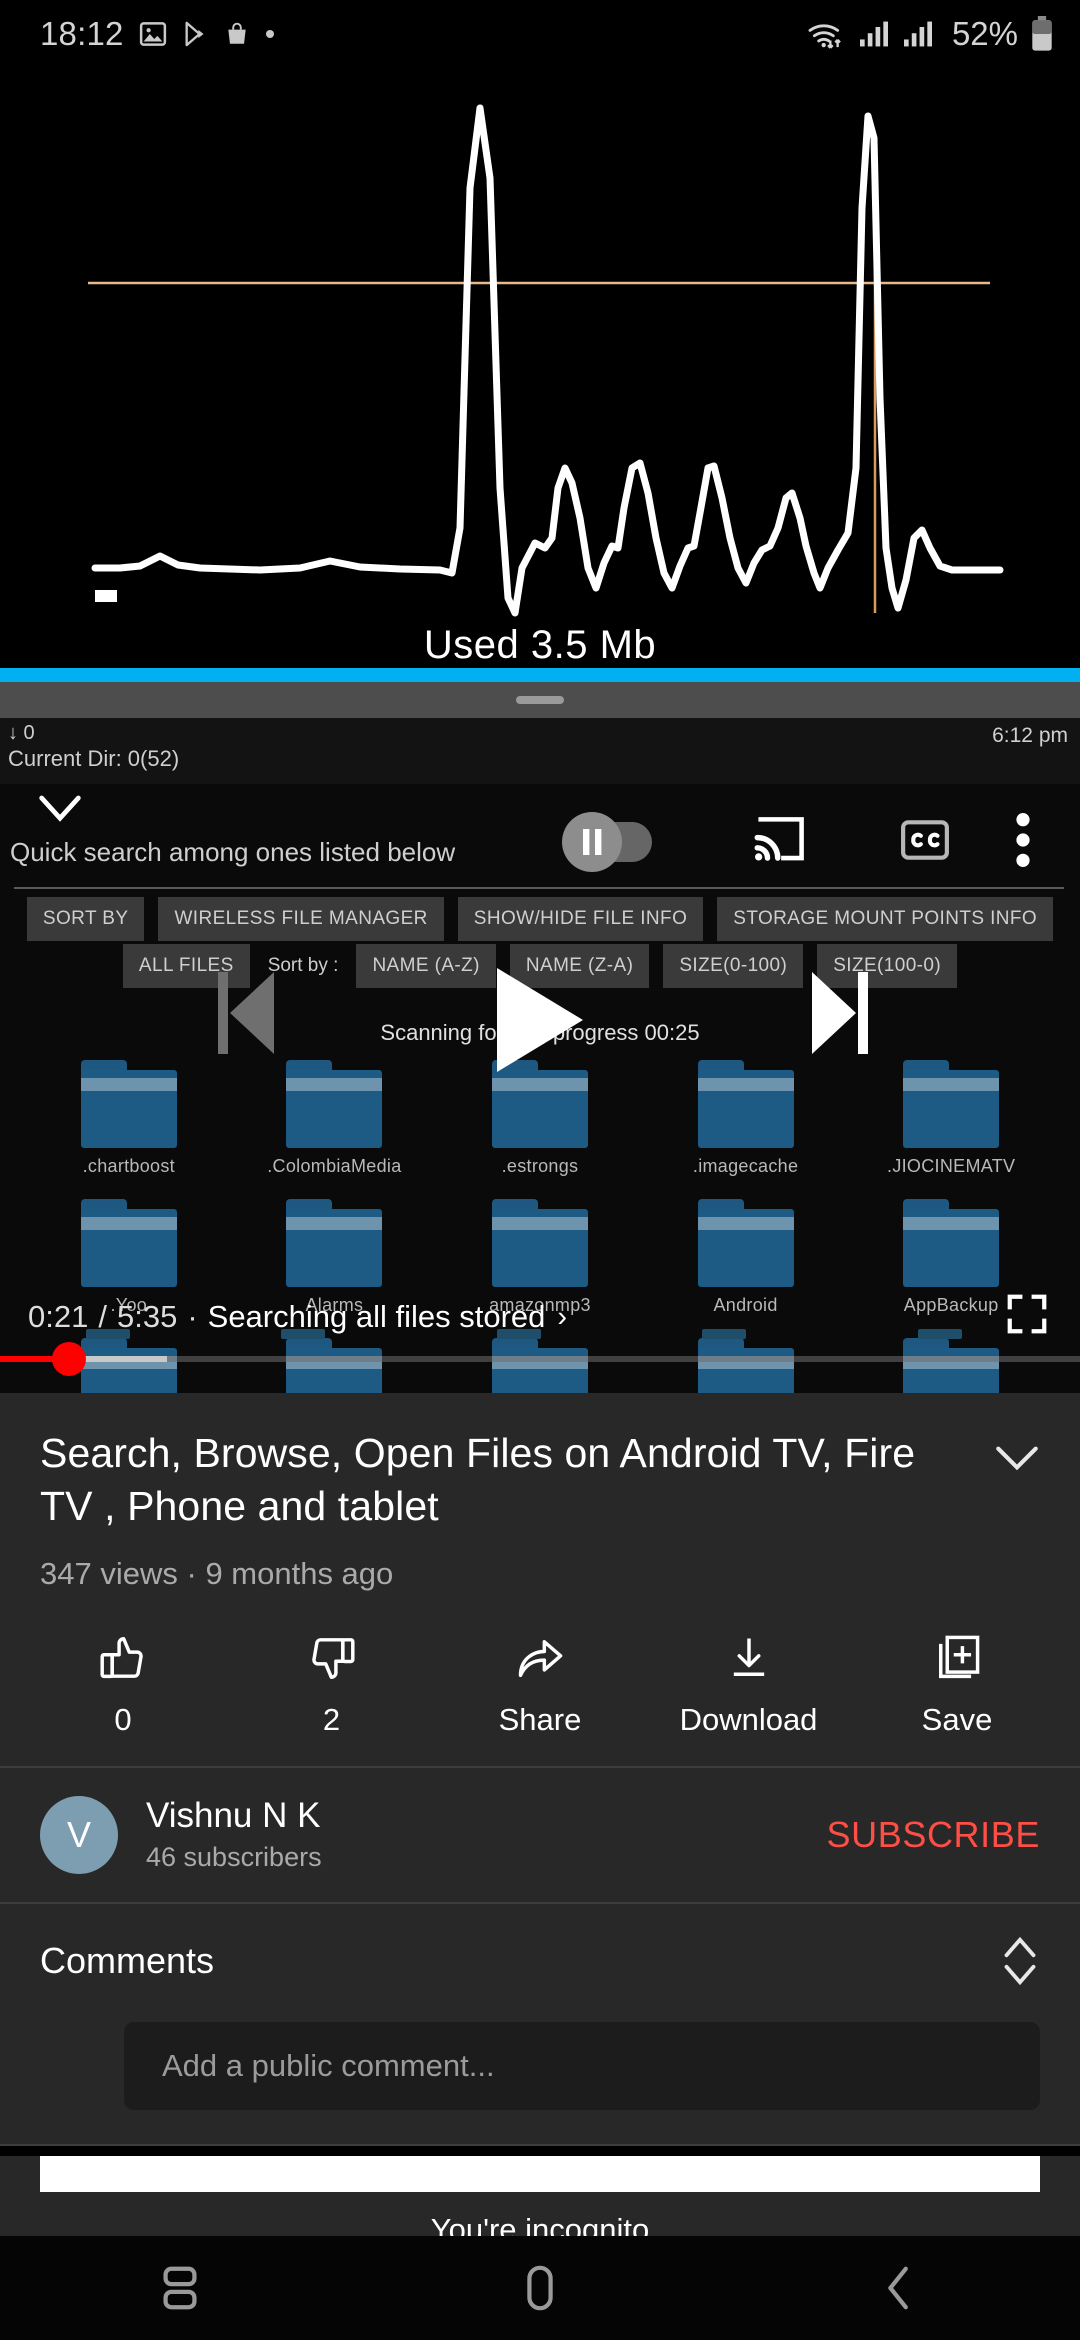 This screenshot has height=2340, width=1080. I want to click on avatar: V, so click(79, 1834).